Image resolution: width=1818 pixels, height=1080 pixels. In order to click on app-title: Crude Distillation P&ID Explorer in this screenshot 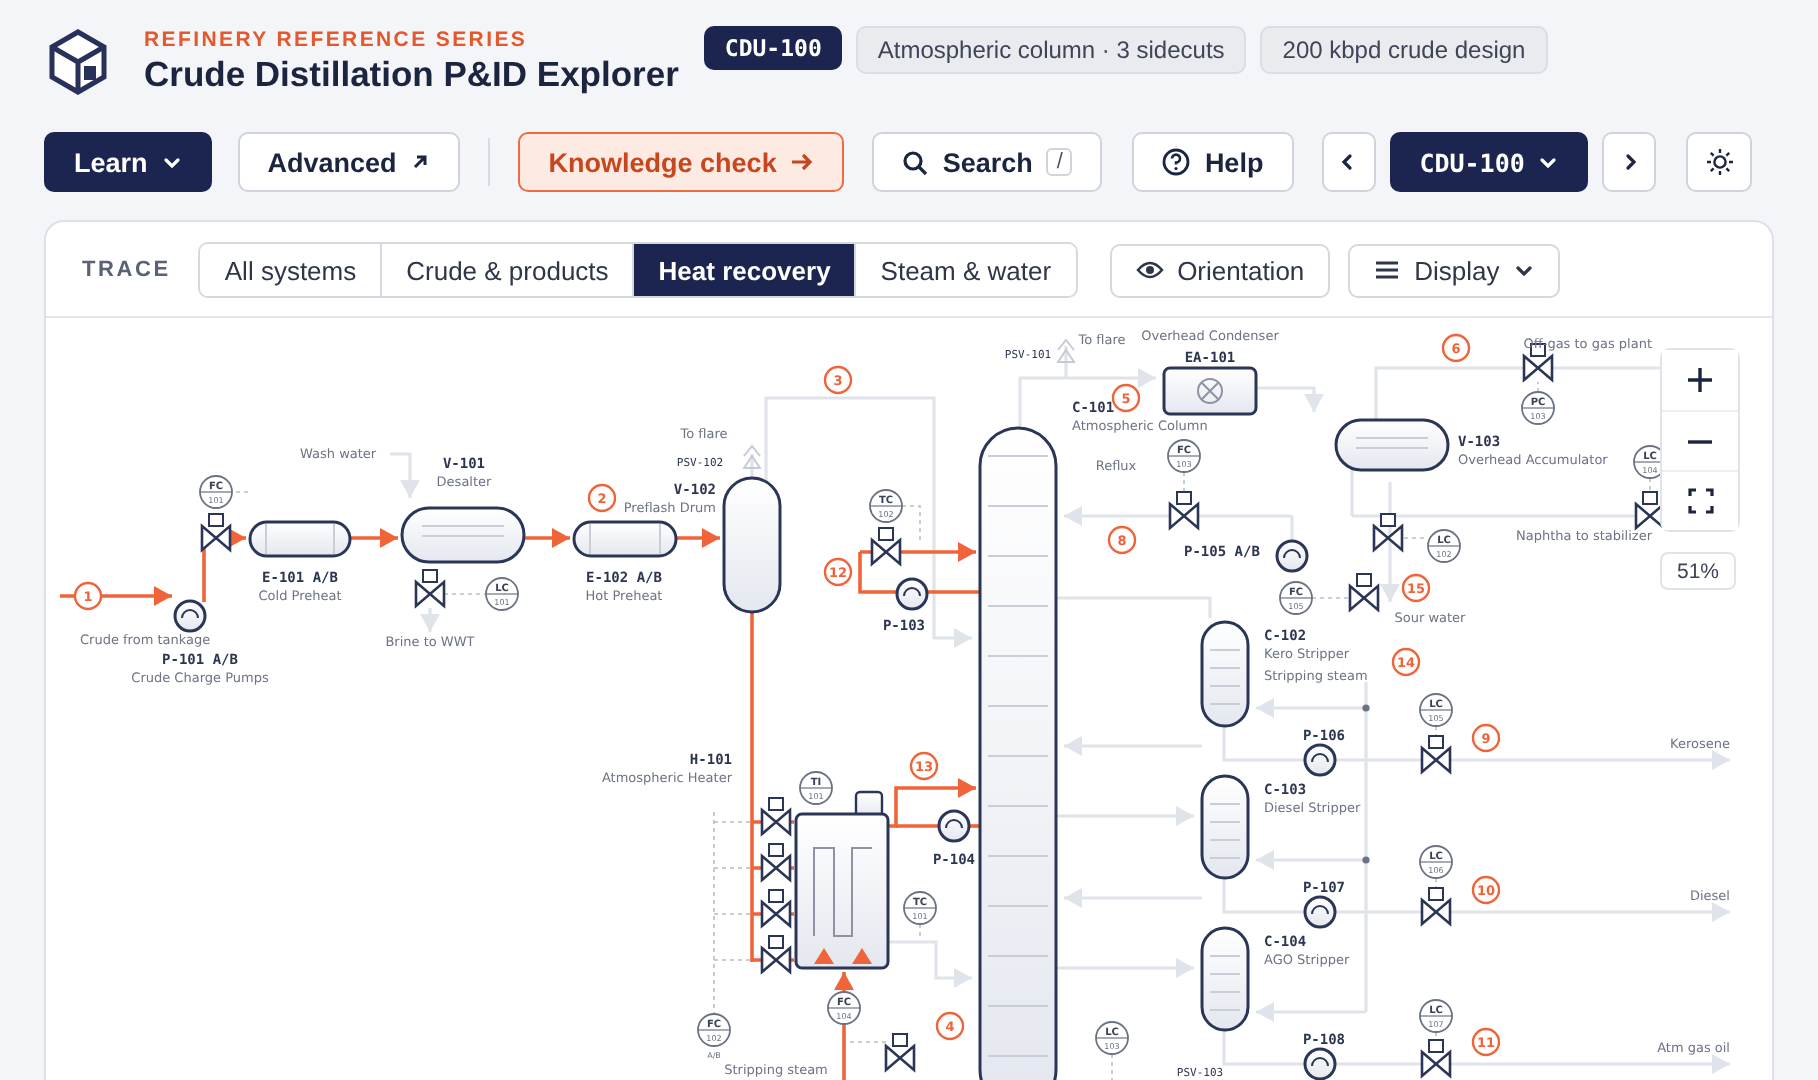, I will do `click(411, 75)`.